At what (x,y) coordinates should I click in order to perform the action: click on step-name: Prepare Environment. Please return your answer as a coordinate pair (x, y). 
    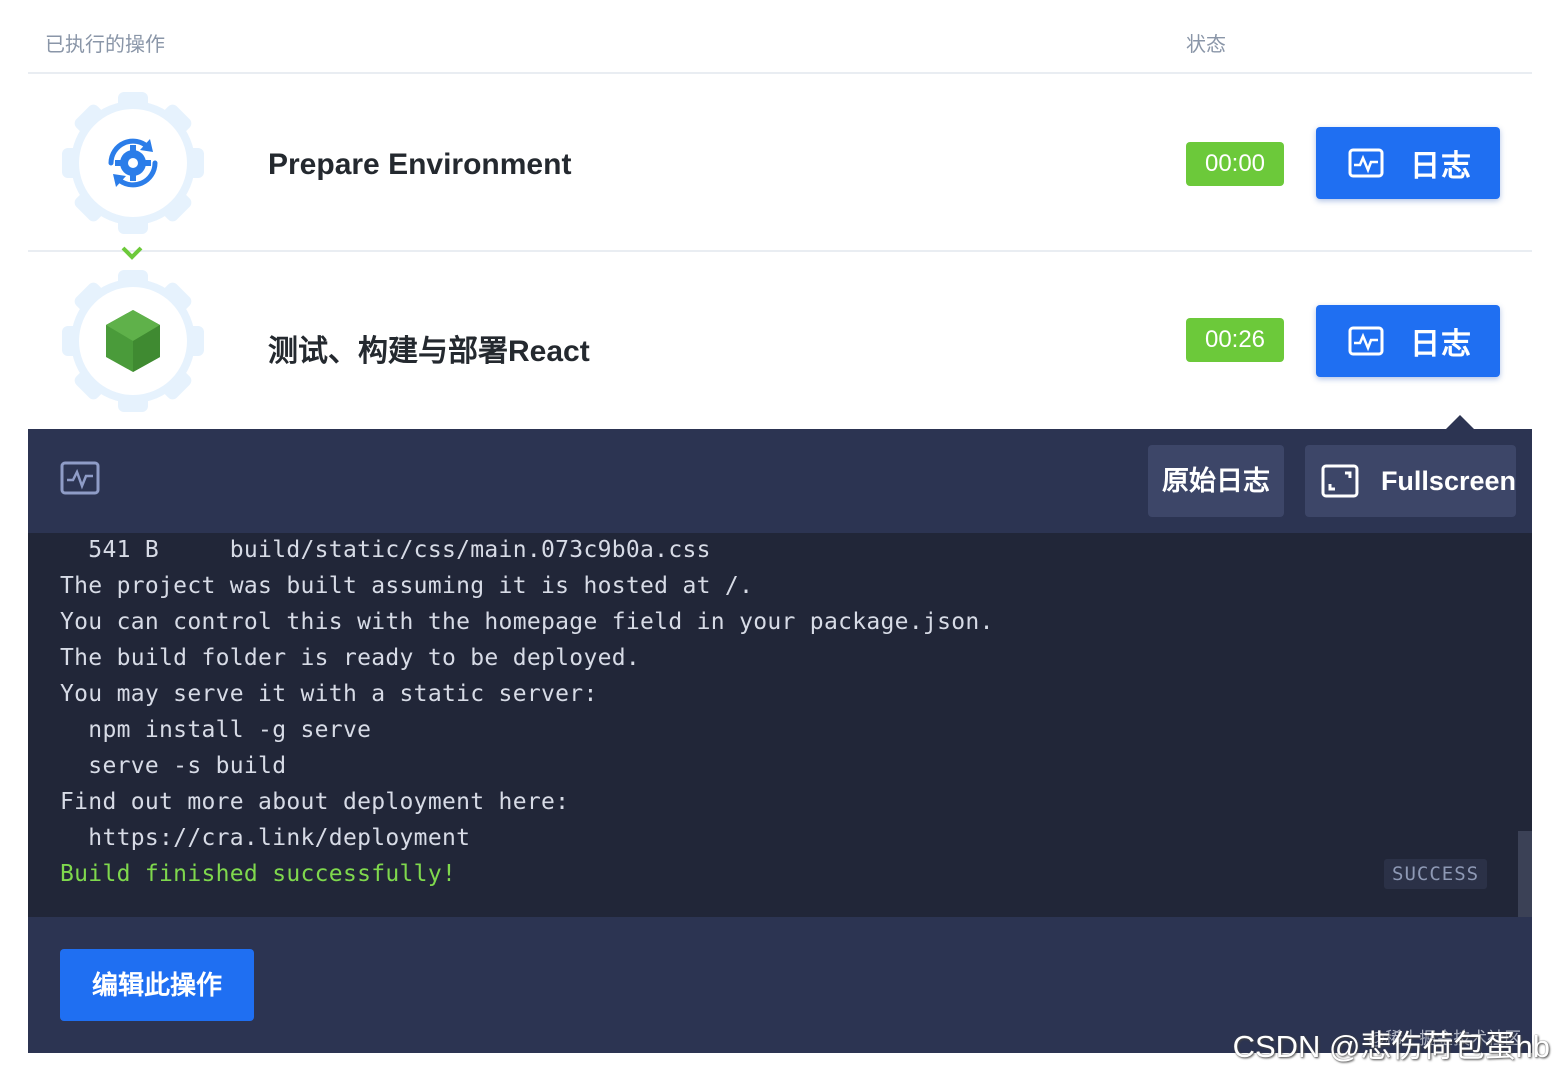
    Looking at the image, I should click on (420, 164).